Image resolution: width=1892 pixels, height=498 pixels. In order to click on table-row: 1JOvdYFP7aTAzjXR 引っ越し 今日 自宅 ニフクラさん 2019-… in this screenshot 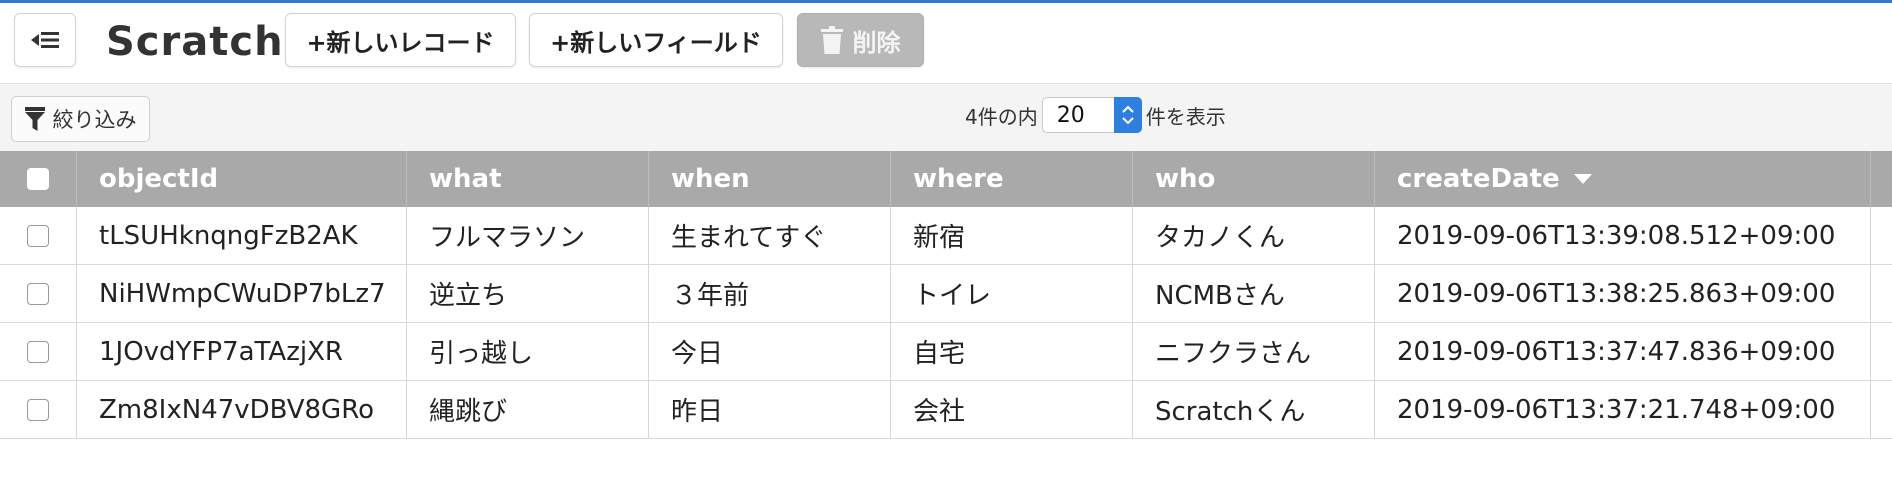, I will do `click(946, 352)`.